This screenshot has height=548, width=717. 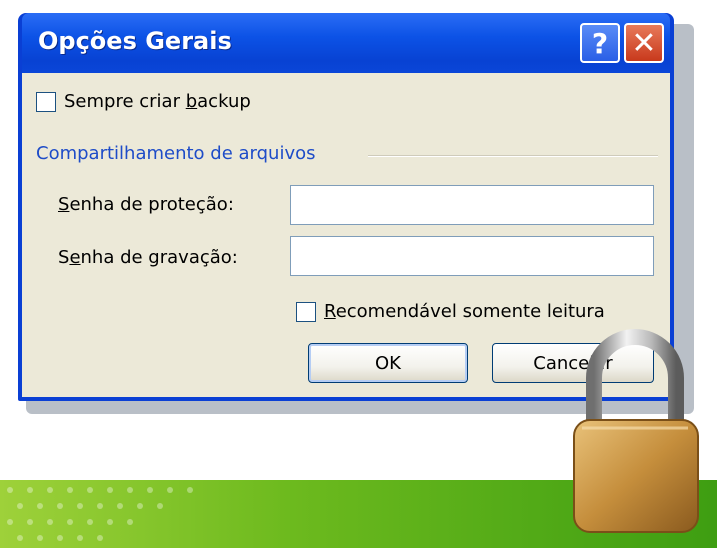 I want to click on help-icon: ?, so click(x=600, y=43).